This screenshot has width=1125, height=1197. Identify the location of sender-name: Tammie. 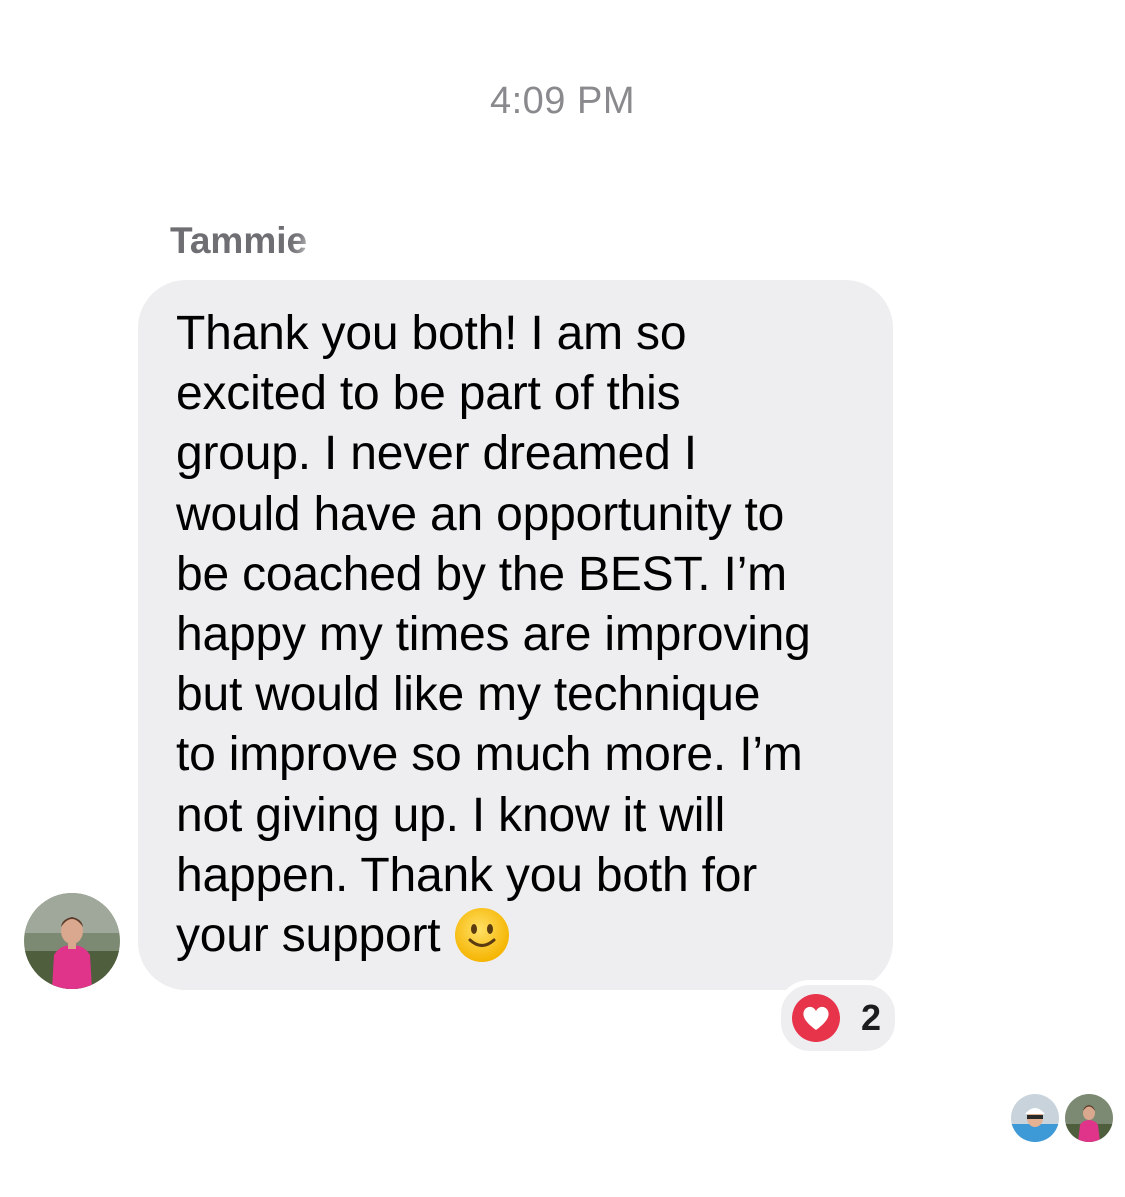
(238, 241).